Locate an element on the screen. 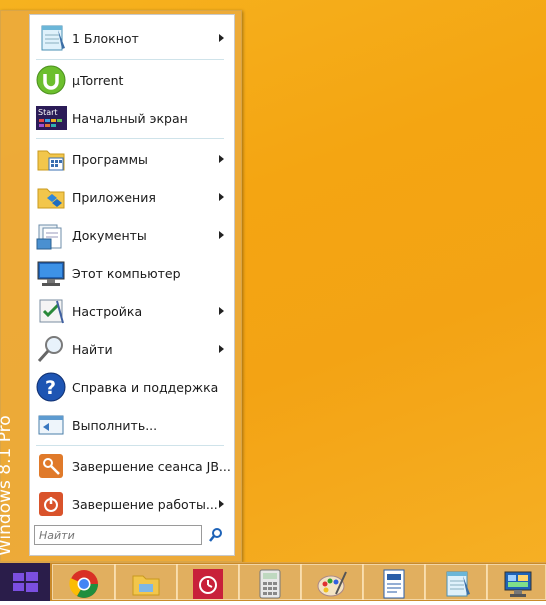 The width and height of the screenshot is (546, 605). menu-item-help: ? Справка и поддержка is located at coordinates (132, 387).